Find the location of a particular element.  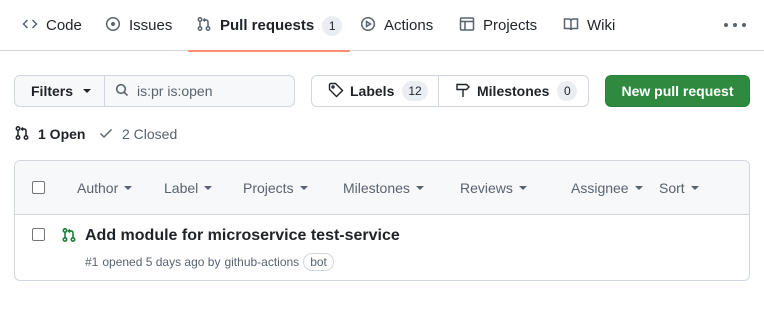

tab-pull-requests: Pull requests 1 is located at coordinates (269, 26).